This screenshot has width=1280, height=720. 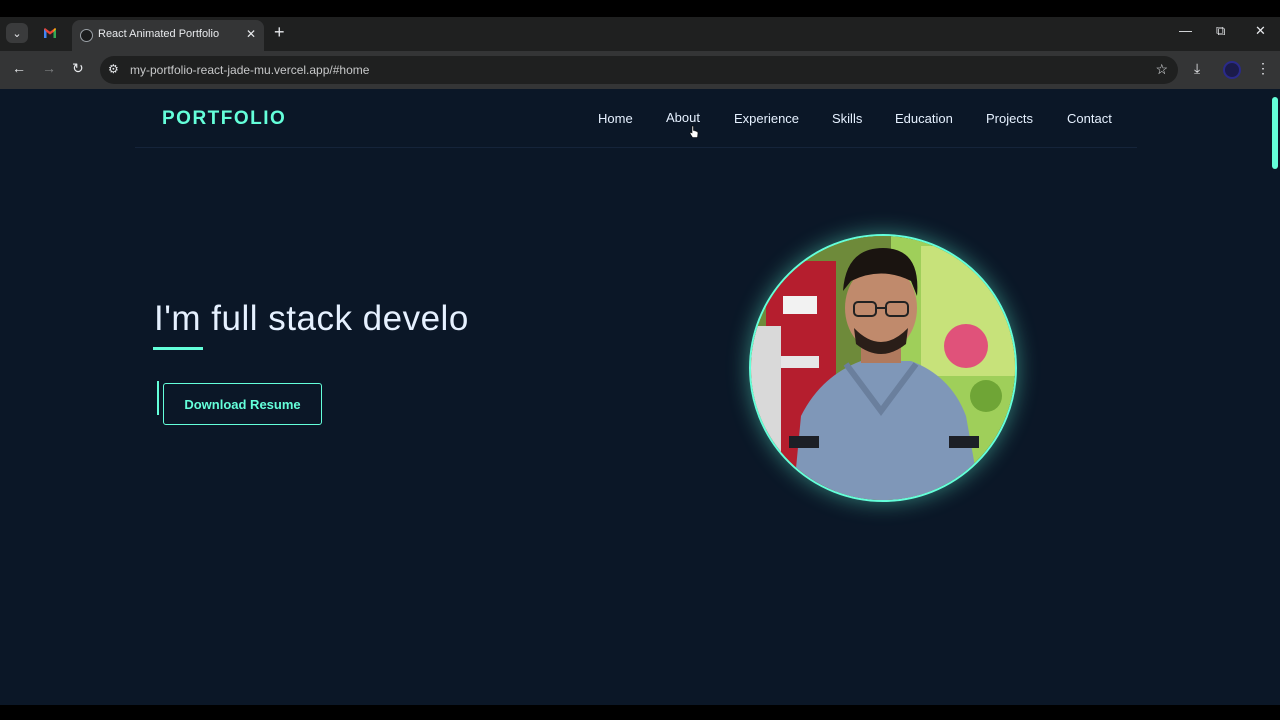 What do you see at coordinates (49, 68) in the screenshot?
I see `forward-icon: →` at bounding box center [49, 68].